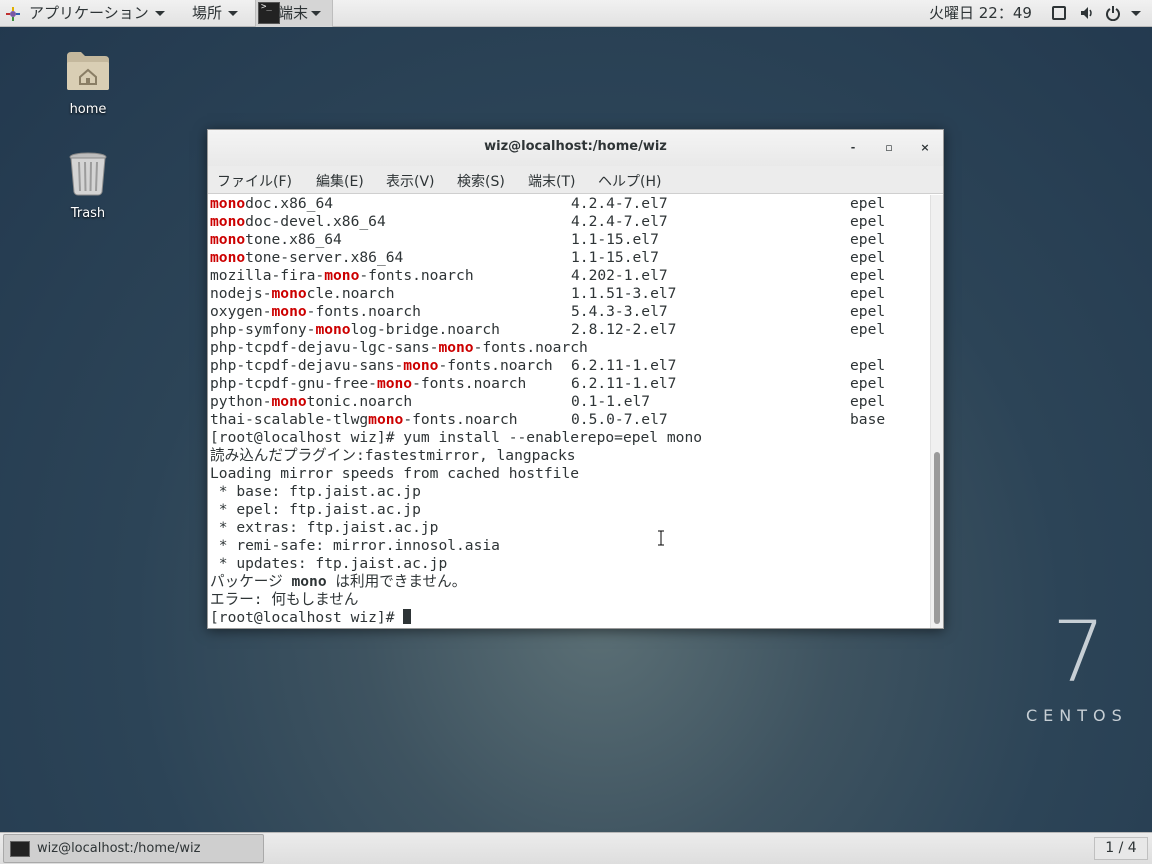  I want to click on scrollbar-thumb, so click(937, 538).